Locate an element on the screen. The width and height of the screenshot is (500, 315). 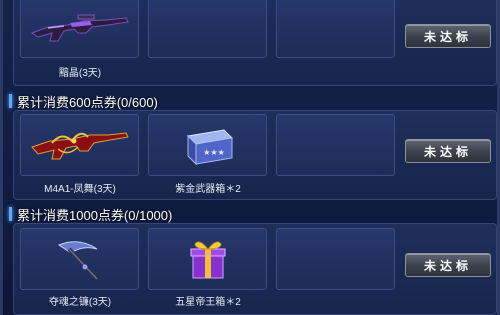
status-button-tier-2: 未达标 is located at coordinates (448, 151).